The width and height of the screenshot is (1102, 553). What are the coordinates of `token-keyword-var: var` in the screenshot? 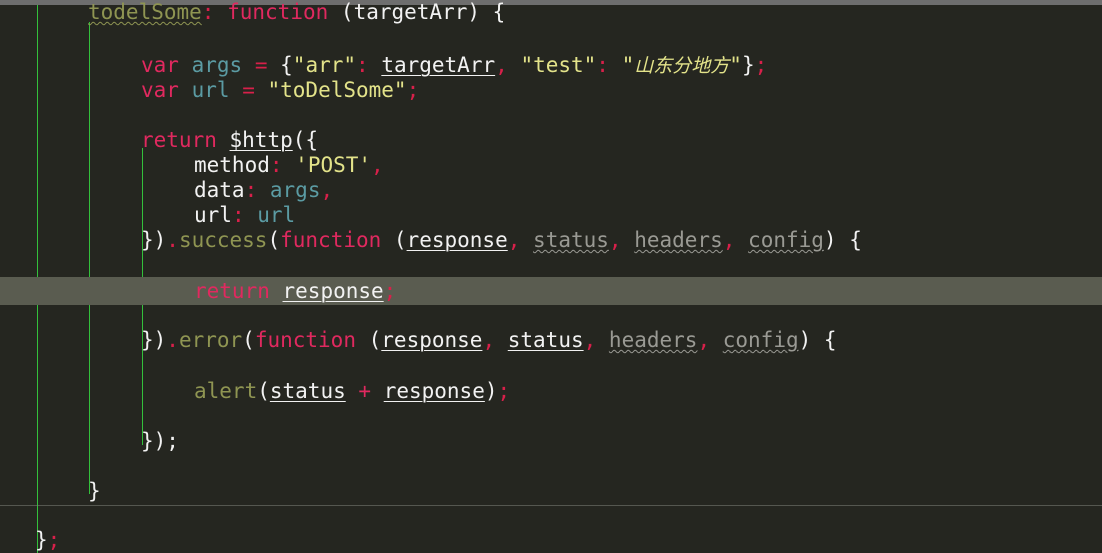 It's located at (160, 65).